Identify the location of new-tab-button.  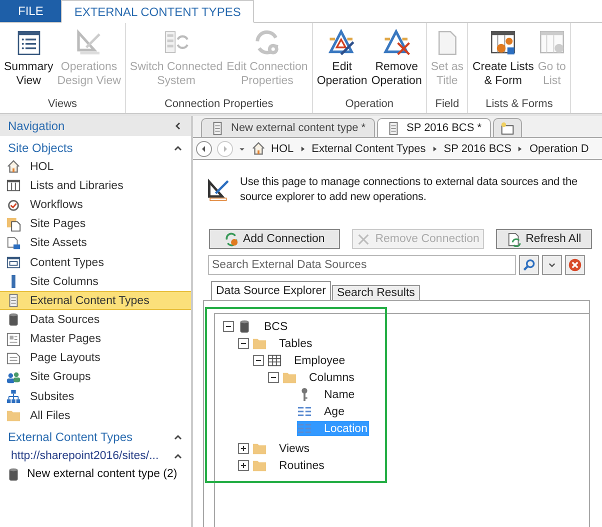
(507, 127).